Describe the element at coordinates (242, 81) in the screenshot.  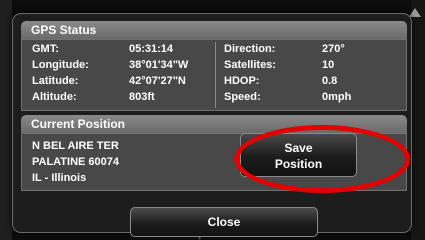
I see `hdop-label: HDOP:` at that location.